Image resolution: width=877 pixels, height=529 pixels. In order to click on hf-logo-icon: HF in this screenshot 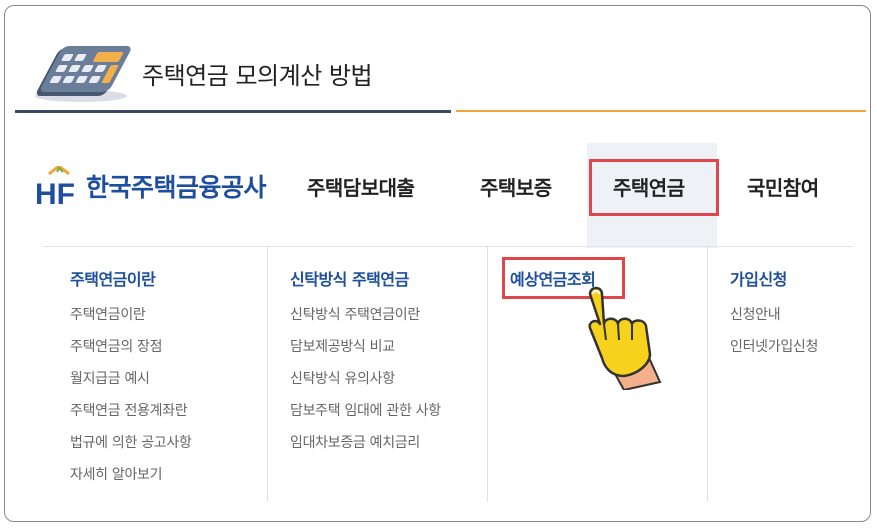, I will do `click(55, 186)`.